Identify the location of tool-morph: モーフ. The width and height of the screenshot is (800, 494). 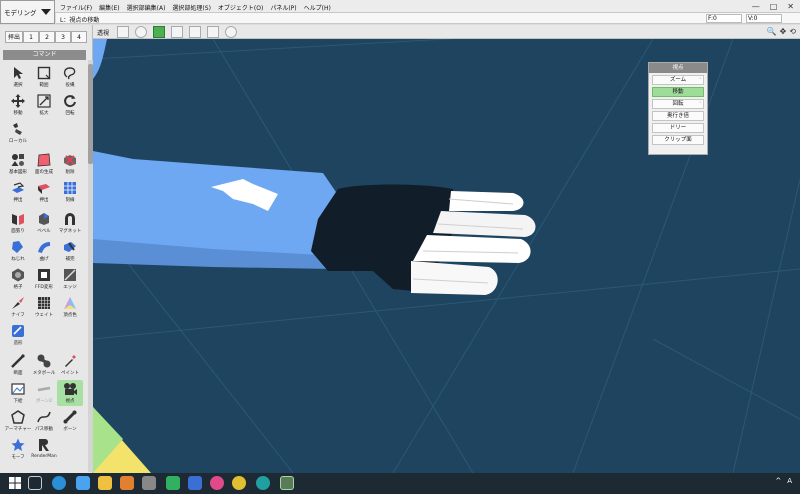
(18, 449).